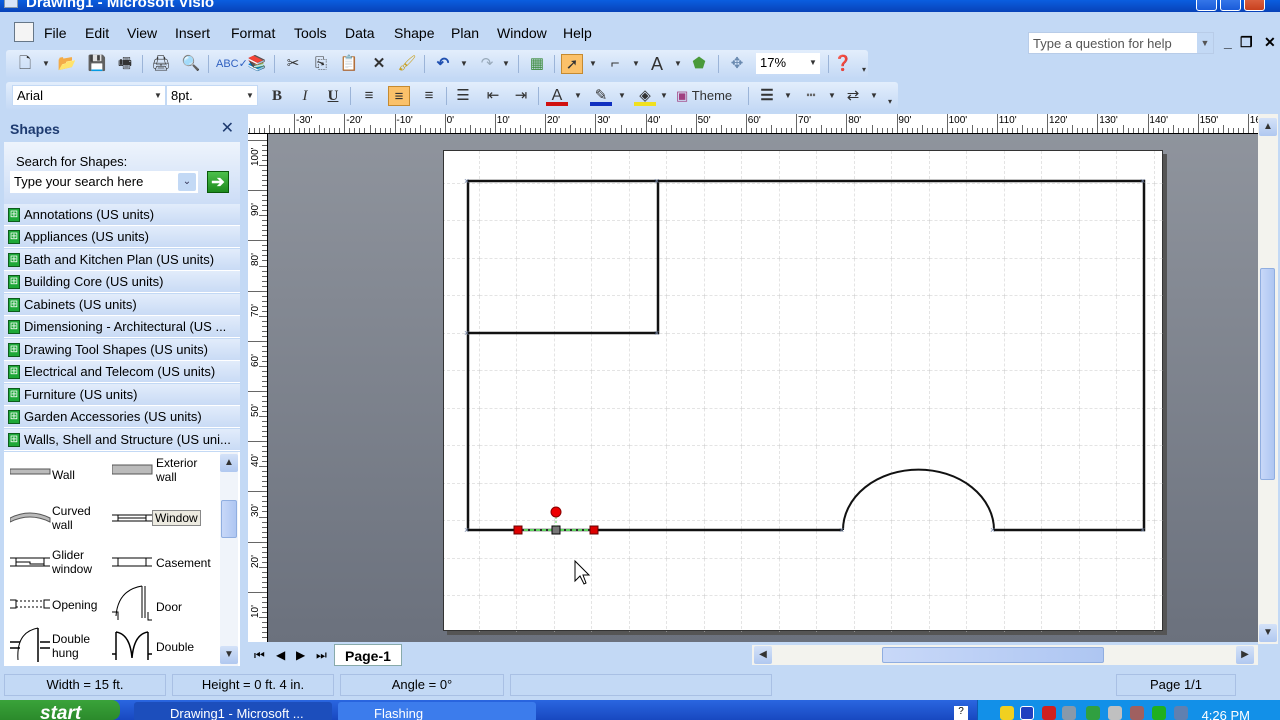  What do you see at coordinates (293, 64) in the screenshot?
I see `cut-icon: ✂` at bounding box center [293, 64].